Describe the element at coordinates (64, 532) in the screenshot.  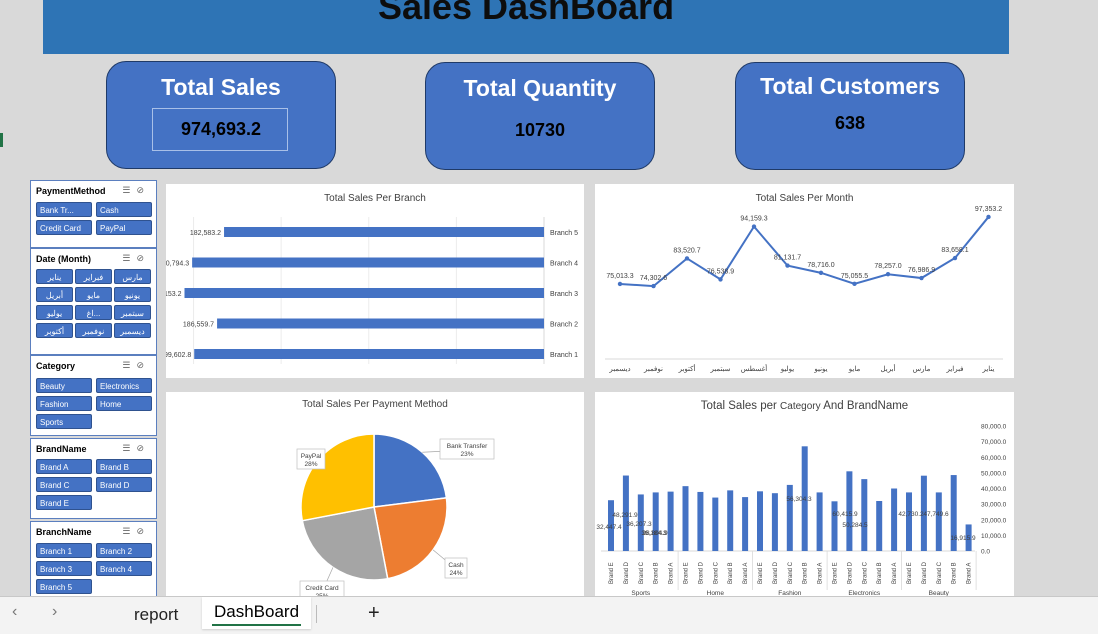
I see `slicer-title: BranchName` at that location.